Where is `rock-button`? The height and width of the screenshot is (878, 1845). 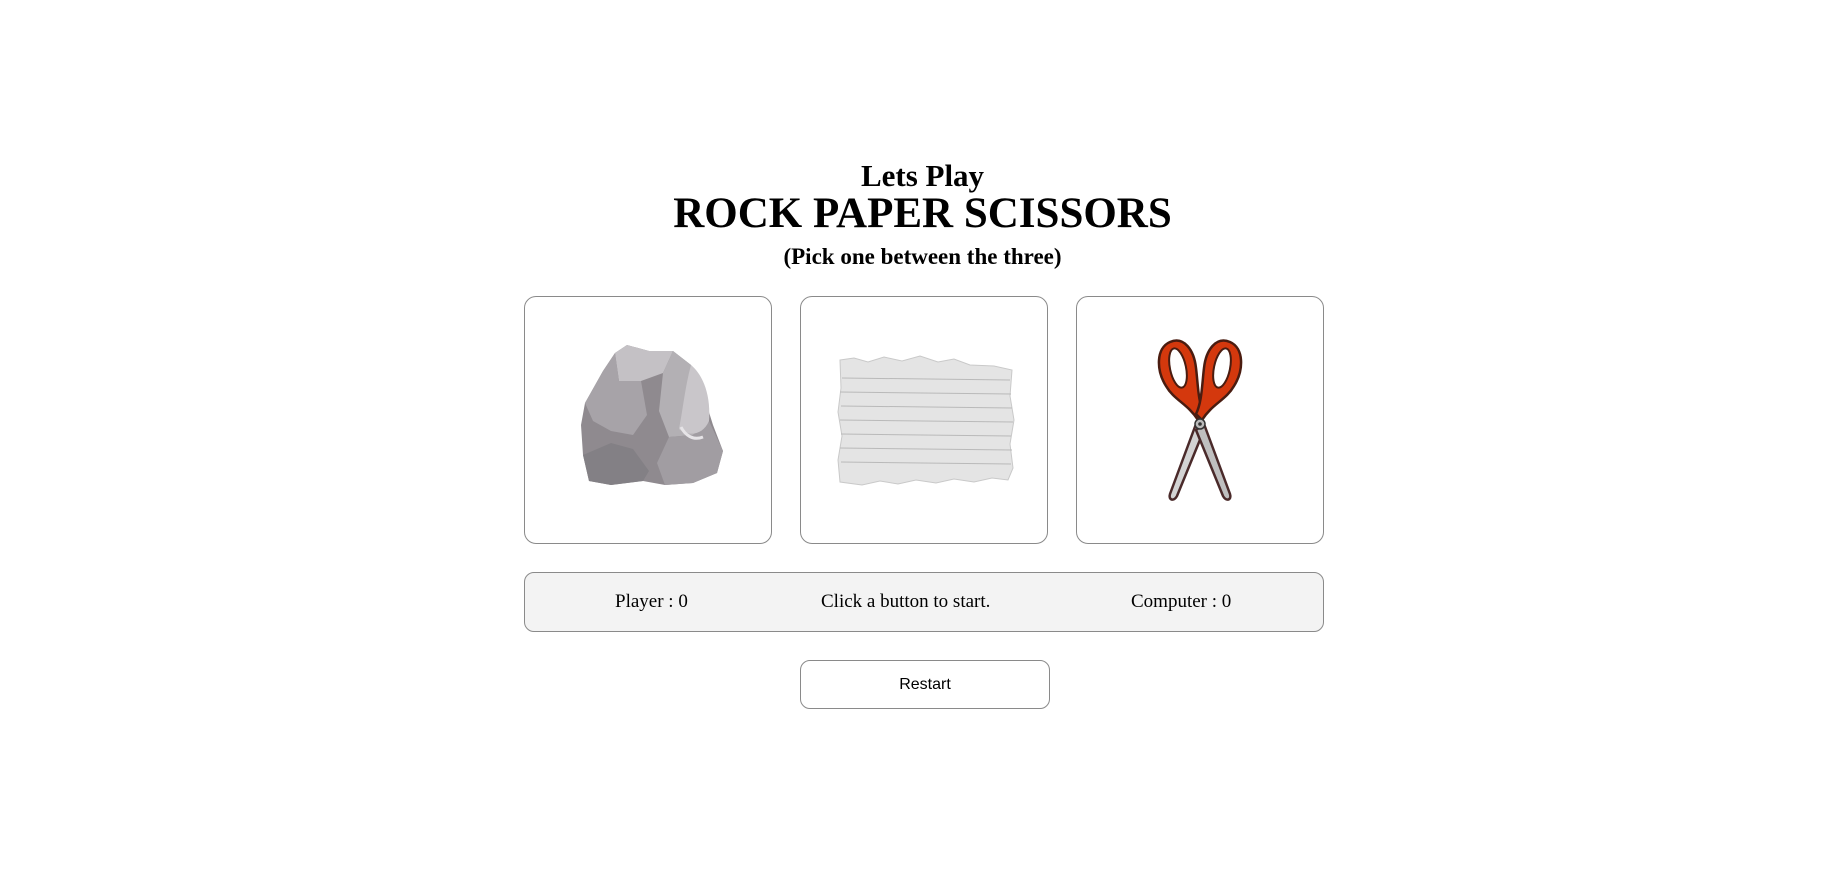
rock-button is located at coordinates (648, 420).